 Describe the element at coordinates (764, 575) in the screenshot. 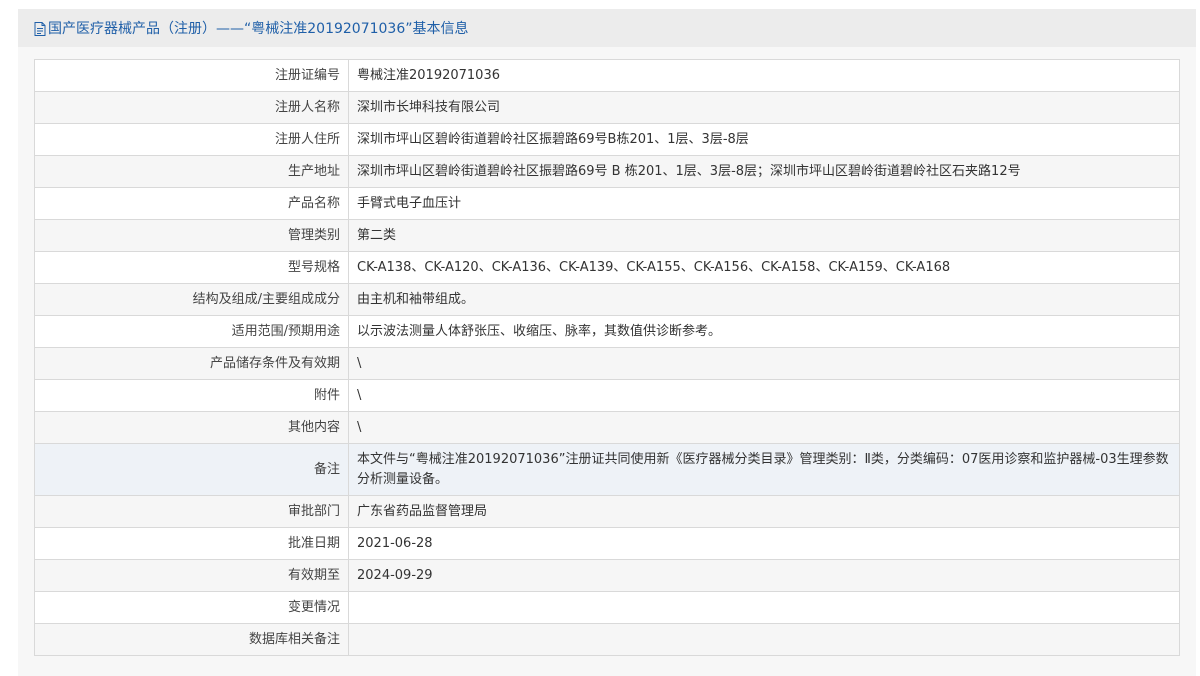

I see `row-value: 2024-09-29` at that location.